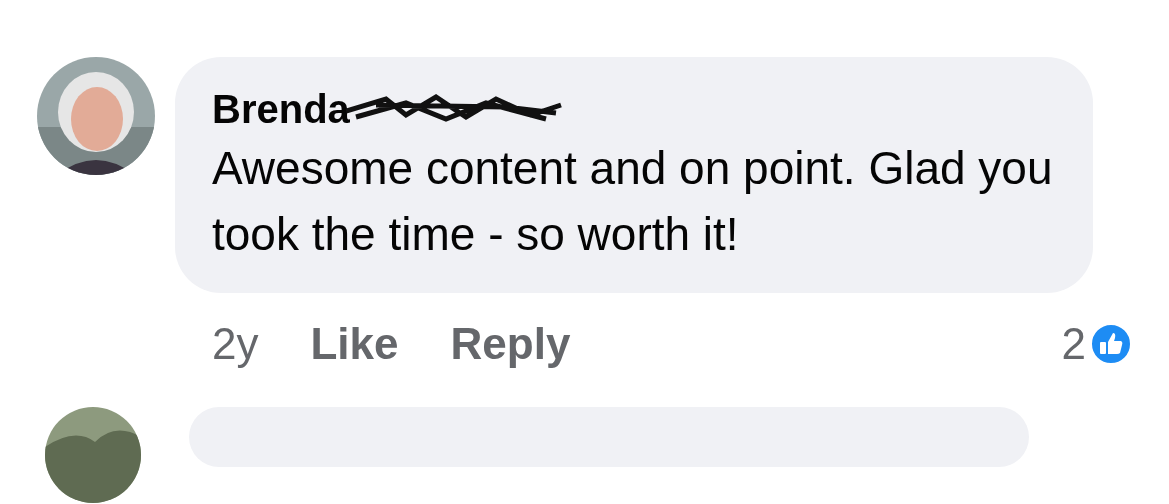 This screenshot has width=1169, height=504. I want to click on reaction-count: 2, so click(1073, 344).